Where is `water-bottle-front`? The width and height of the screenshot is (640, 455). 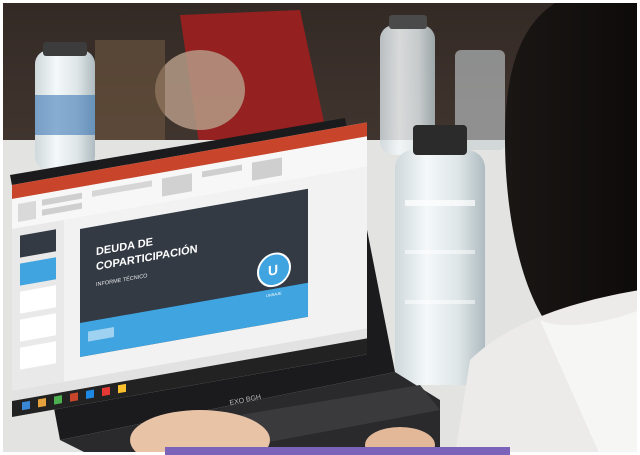 water-bottle-front is located at coordinates (440, 255).